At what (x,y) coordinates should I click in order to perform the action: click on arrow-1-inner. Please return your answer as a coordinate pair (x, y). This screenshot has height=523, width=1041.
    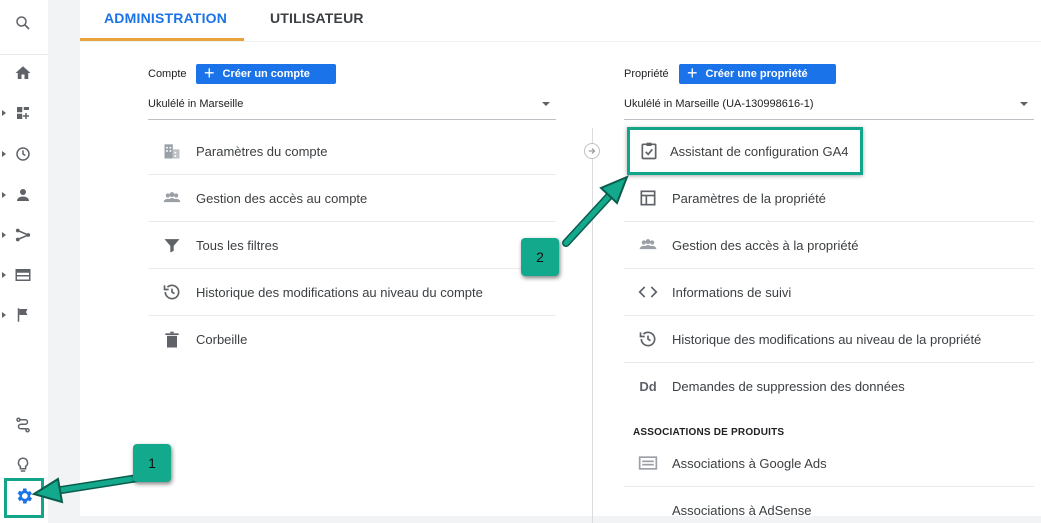
    Looking at the image, I should click on (96, 484).